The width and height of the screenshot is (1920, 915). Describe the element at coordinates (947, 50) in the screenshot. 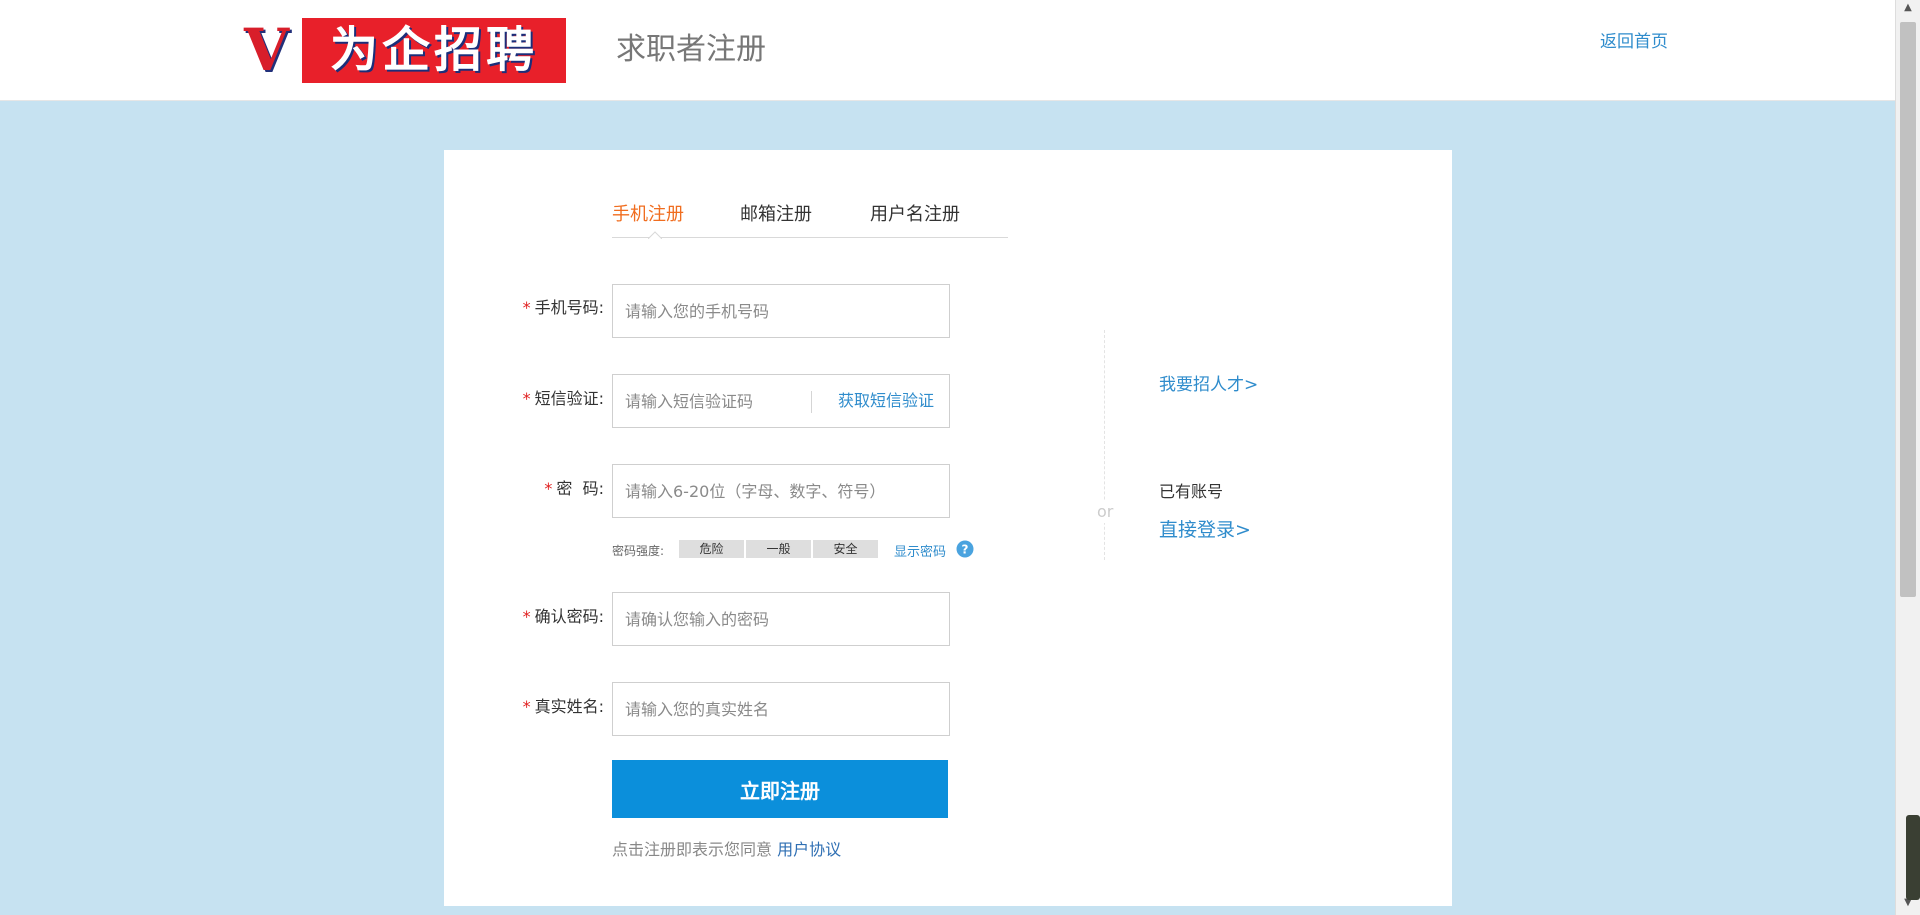

I see `header: V 为企招聘 求职者注册 返回首页` at that location.